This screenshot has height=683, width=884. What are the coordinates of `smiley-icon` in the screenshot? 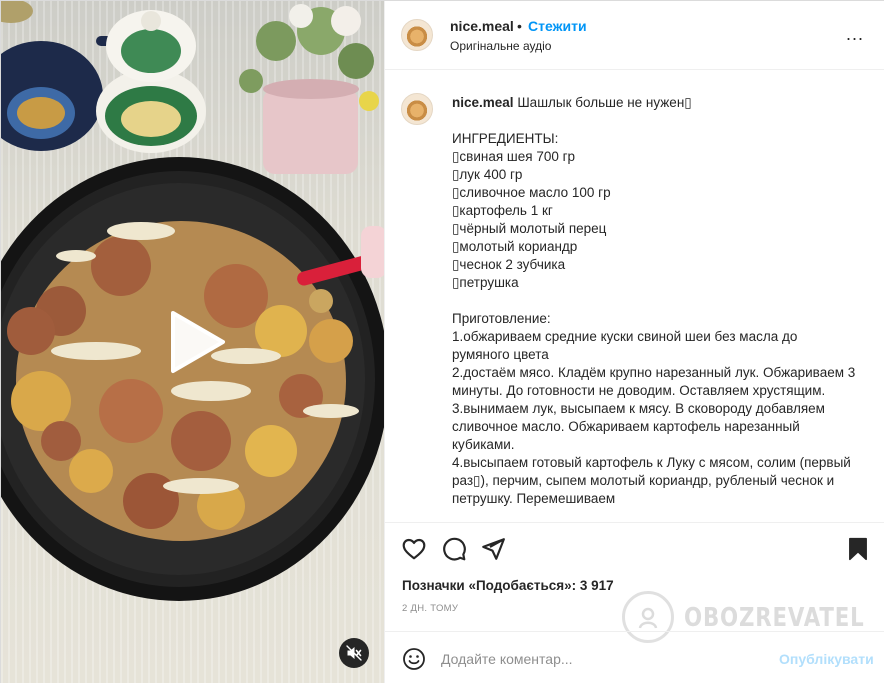 It's located at (414, 659).